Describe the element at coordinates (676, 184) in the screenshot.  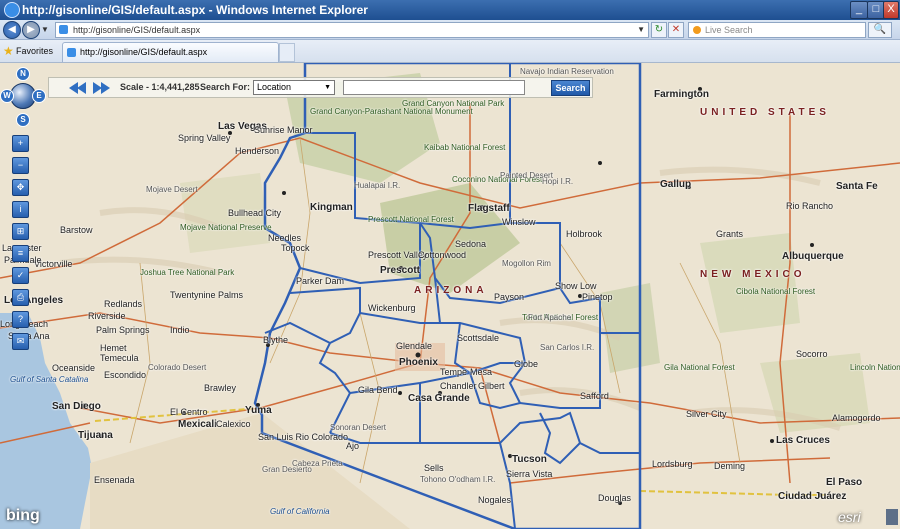
I see `label-gallup: Gallup` at that location.